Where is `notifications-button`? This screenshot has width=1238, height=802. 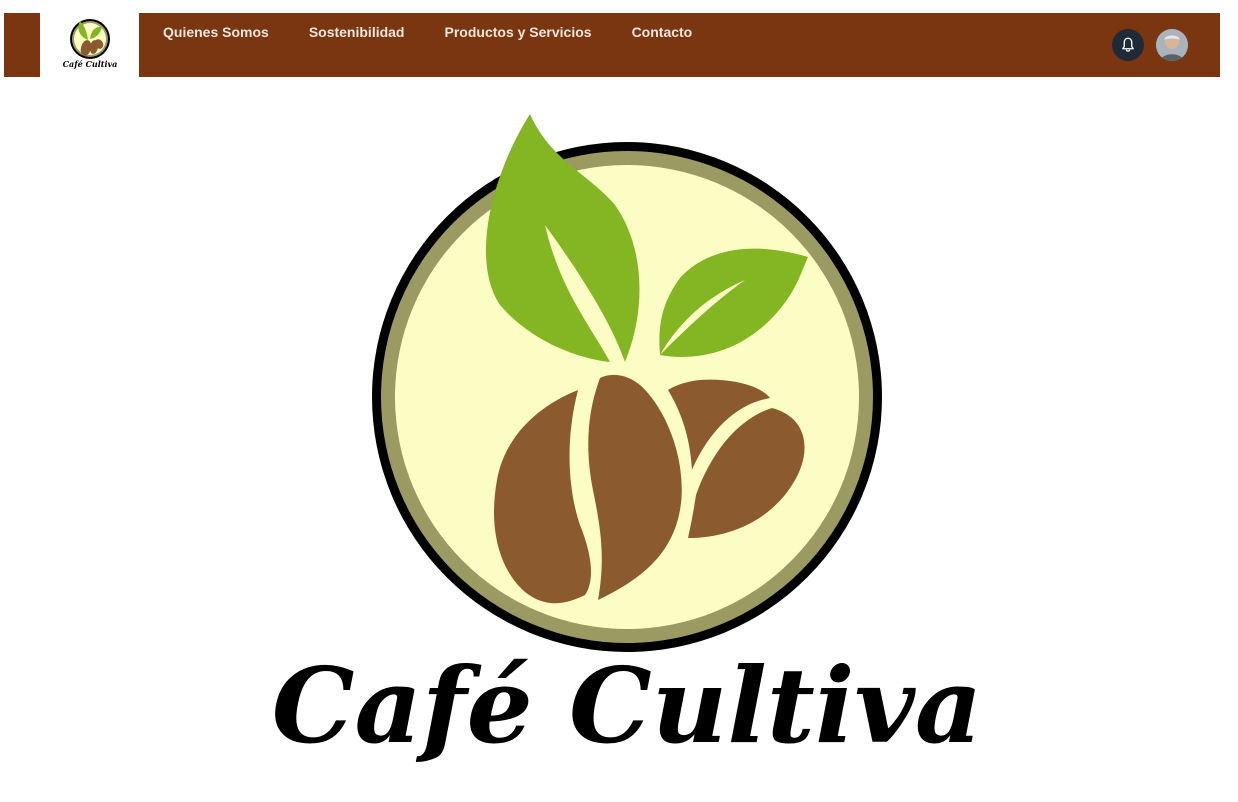
notifications-button is located at coordinates (1128, 45).